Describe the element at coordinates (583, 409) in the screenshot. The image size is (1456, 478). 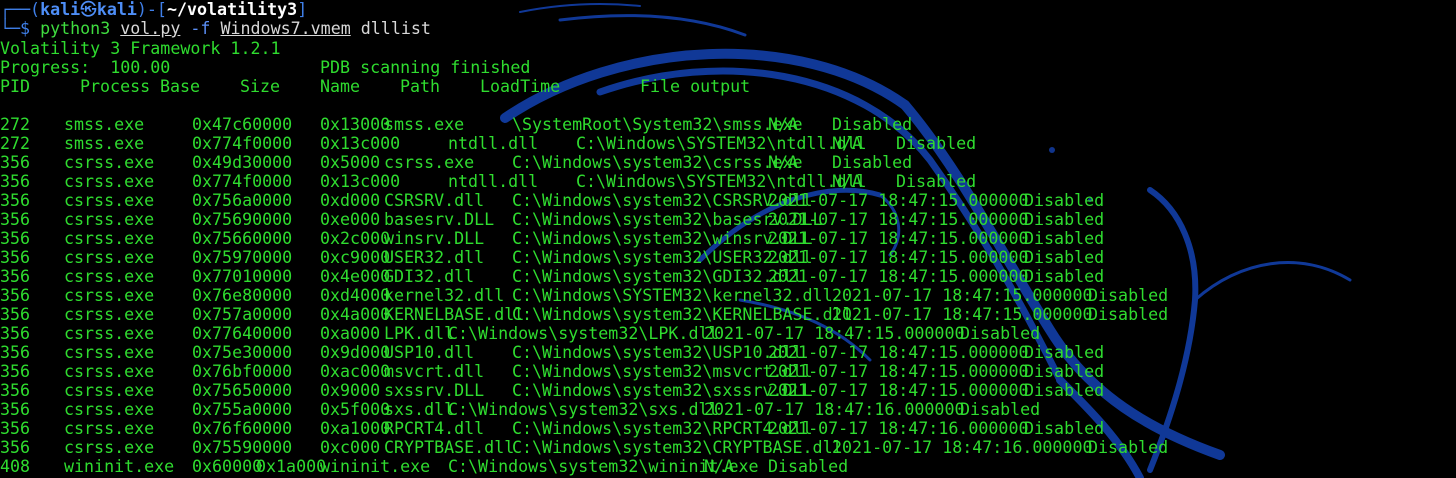
I see `row-path: C:\Windows\system32\sxs.dll` at that location.